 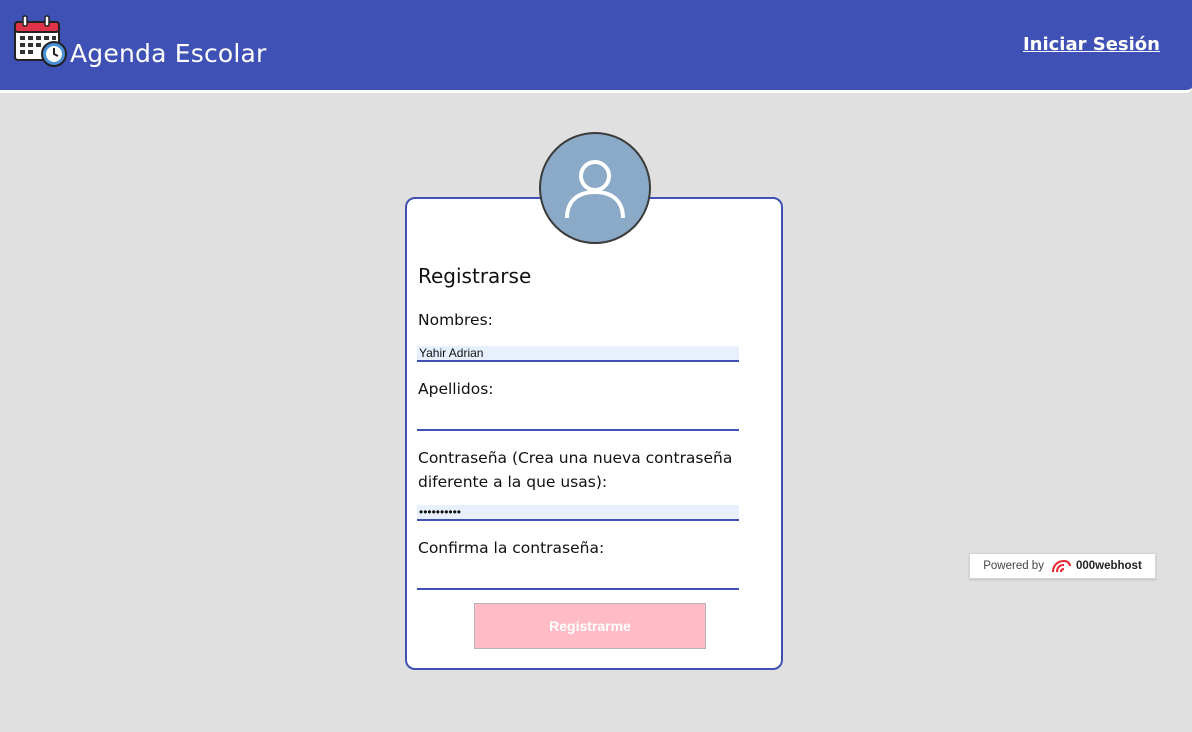 I want to click on calendar-clock-icon, so click(x=40, y=41).